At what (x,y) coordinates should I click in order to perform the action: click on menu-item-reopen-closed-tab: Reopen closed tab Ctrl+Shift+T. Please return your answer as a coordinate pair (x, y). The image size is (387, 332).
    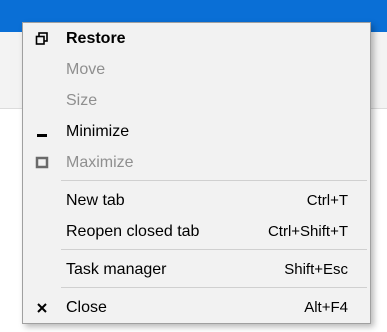
    Looking at the image, I should click on (196, 232).